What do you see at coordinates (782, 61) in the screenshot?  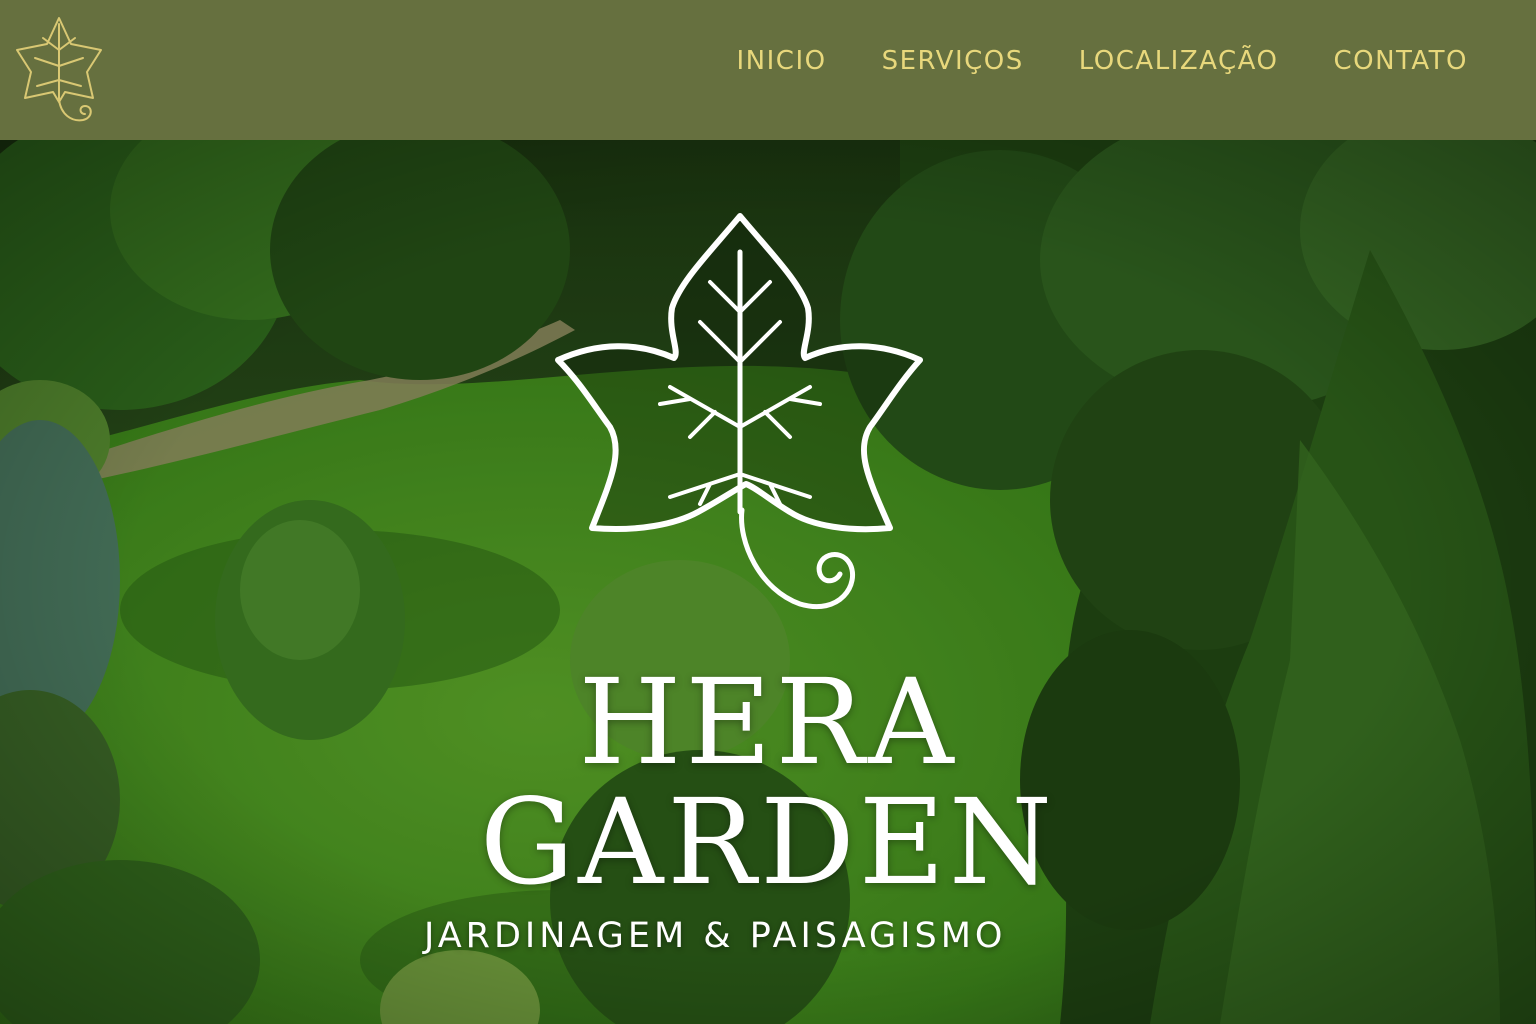 I see `nav-link-inicio: INICIO` at bounding box center [782, 61].